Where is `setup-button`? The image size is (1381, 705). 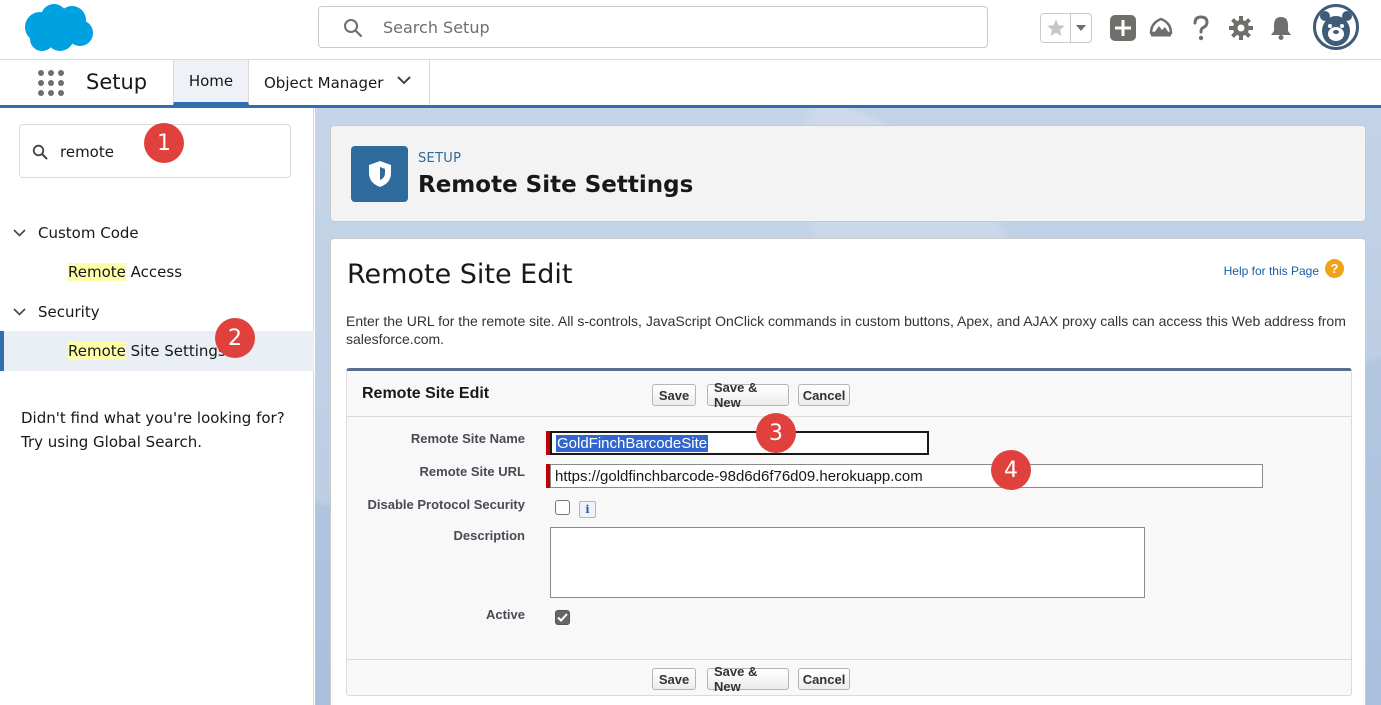
setup-button is located at coordinates (1241, 28).